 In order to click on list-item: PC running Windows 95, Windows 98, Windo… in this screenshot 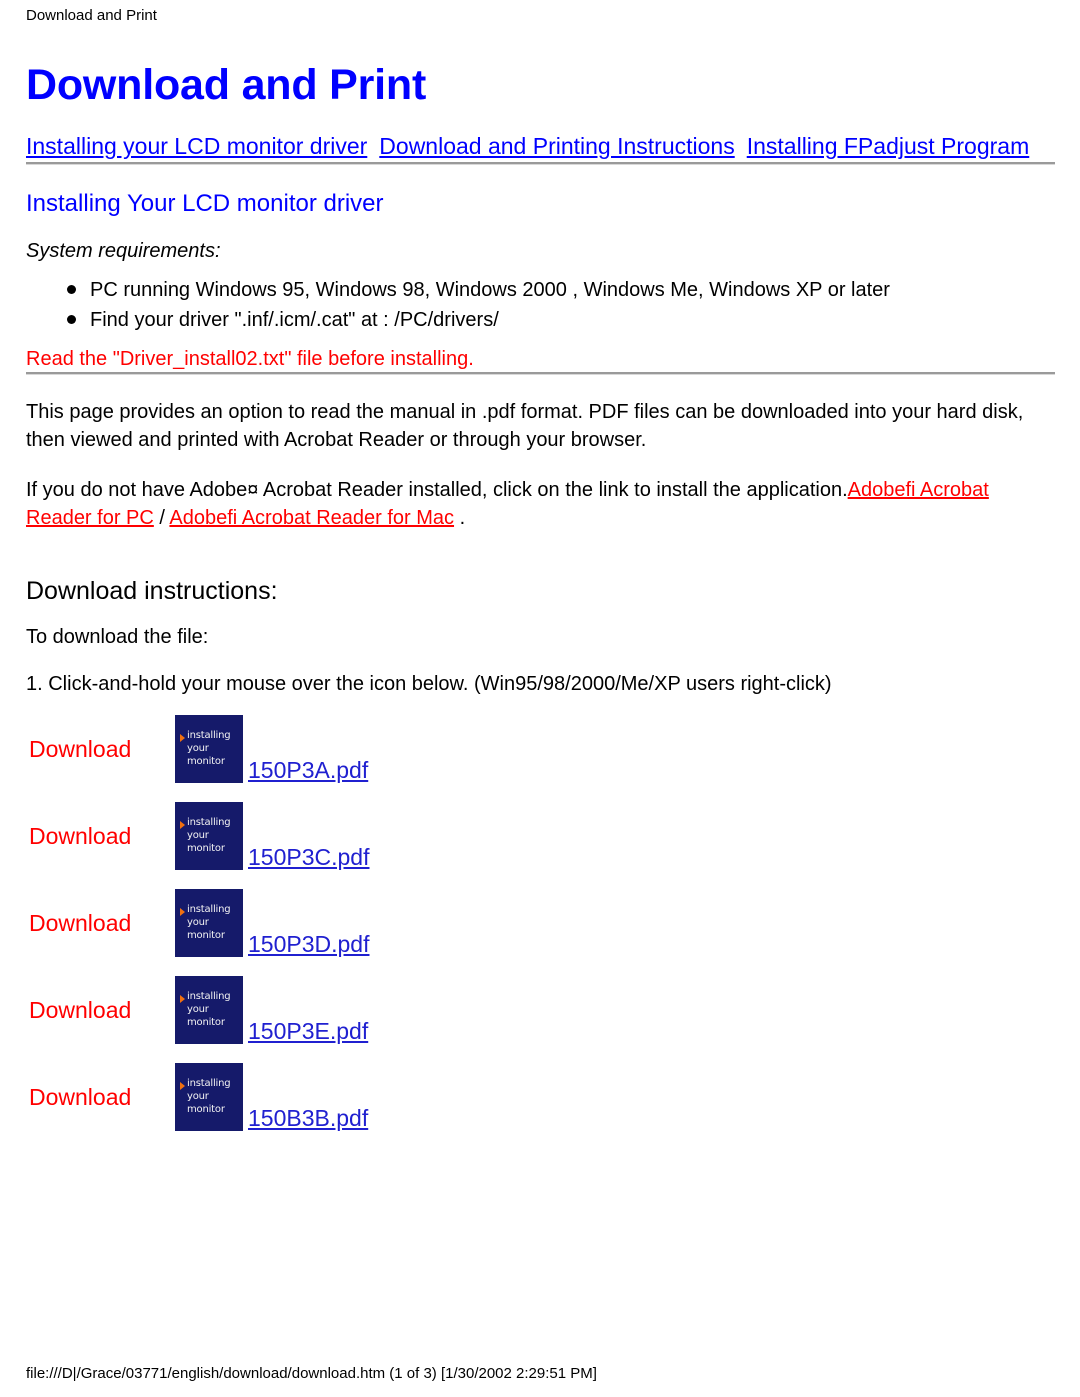, I will do `click(541, 290)`.